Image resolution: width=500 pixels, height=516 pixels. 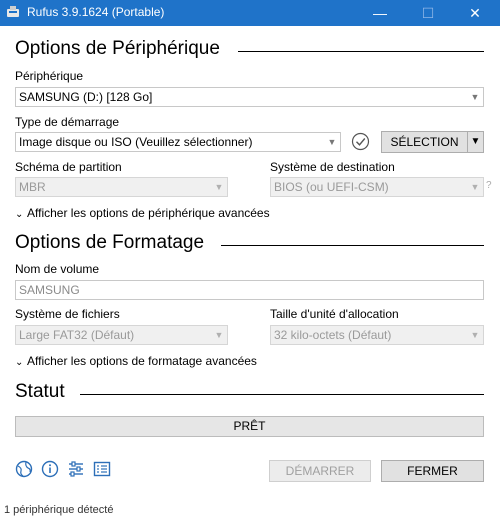 What do you see at coordinates (68, 167) in the screenshot?
I see `partition-scheme-label: Schéma de partition` at bounding box center [68, 167].